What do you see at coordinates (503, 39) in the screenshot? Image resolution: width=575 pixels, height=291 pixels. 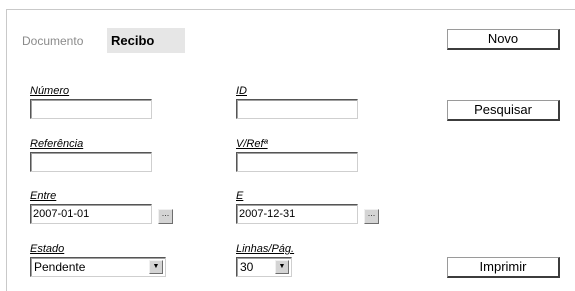 I see `new-button: Novo` at bounding box center [503, 39].